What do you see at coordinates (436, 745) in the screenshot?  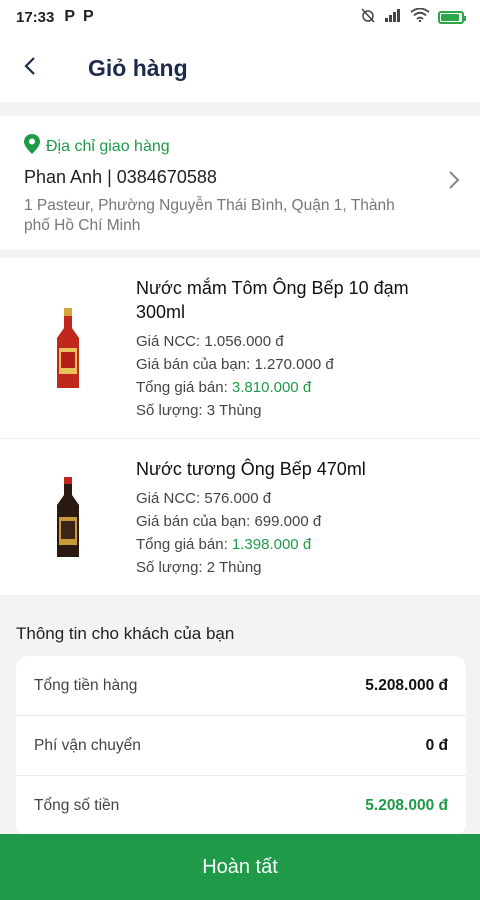 I see `summary-value: 0 đ` at bounding box center [436, 745].